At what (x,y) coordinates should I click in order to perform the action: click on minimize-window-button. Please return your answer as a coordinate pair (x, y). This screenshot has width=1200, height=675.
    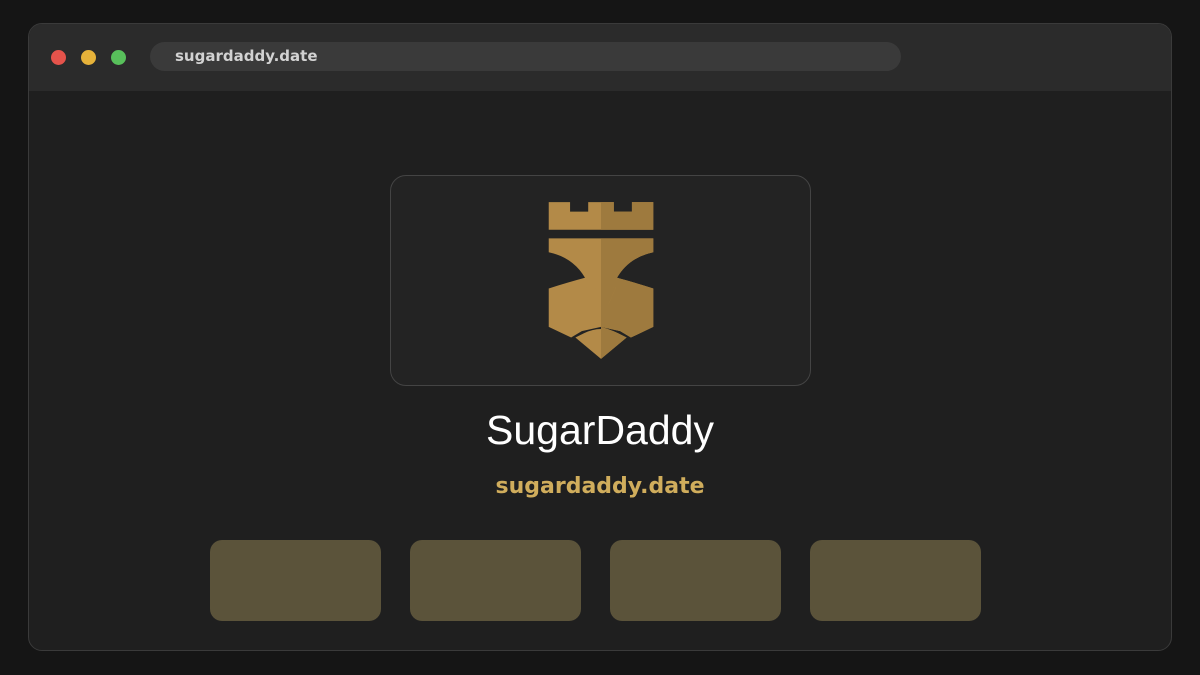
    Looking at the image, I should click on (88, 57).